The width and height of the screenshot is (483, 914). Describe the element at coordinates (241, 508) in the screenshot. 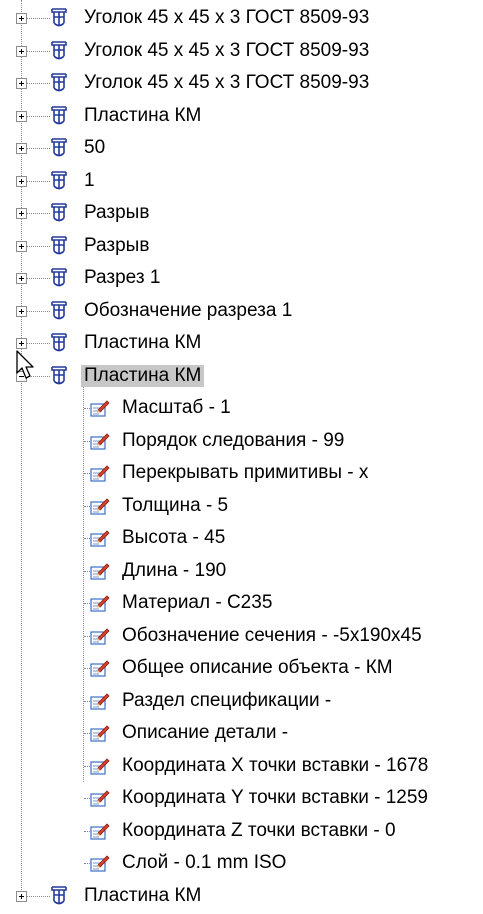

I see `property-item: Толщина - 5` at that location.